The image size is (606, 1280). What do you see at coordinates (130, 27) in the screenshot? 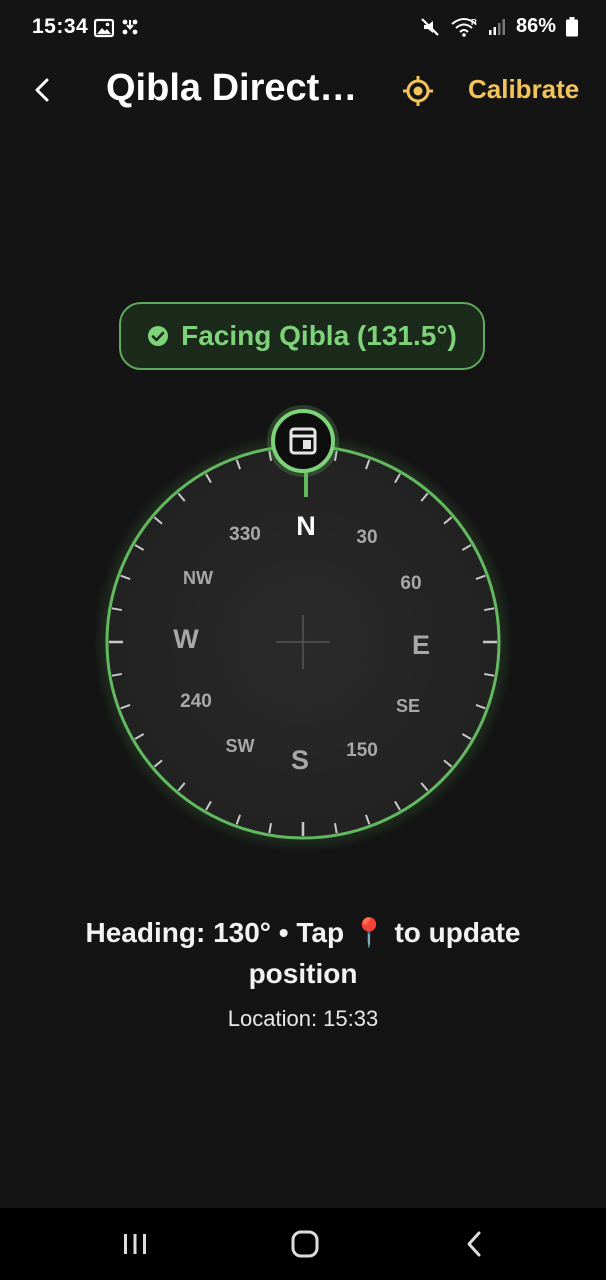
I see `download-icon` at bounding box center [130, 27].